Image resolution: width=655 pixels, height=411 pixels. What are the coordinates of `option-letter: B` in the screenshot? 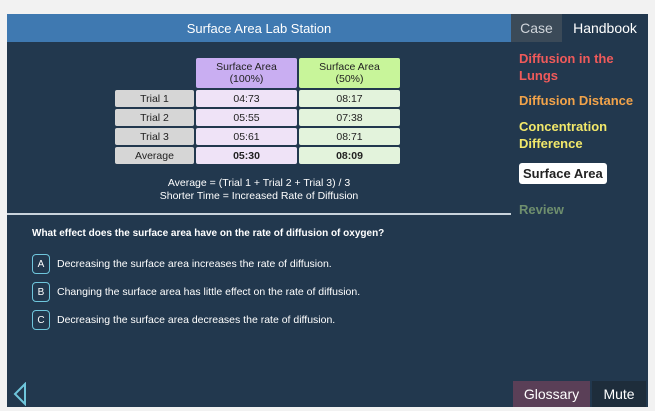 It's located at (41, 292).